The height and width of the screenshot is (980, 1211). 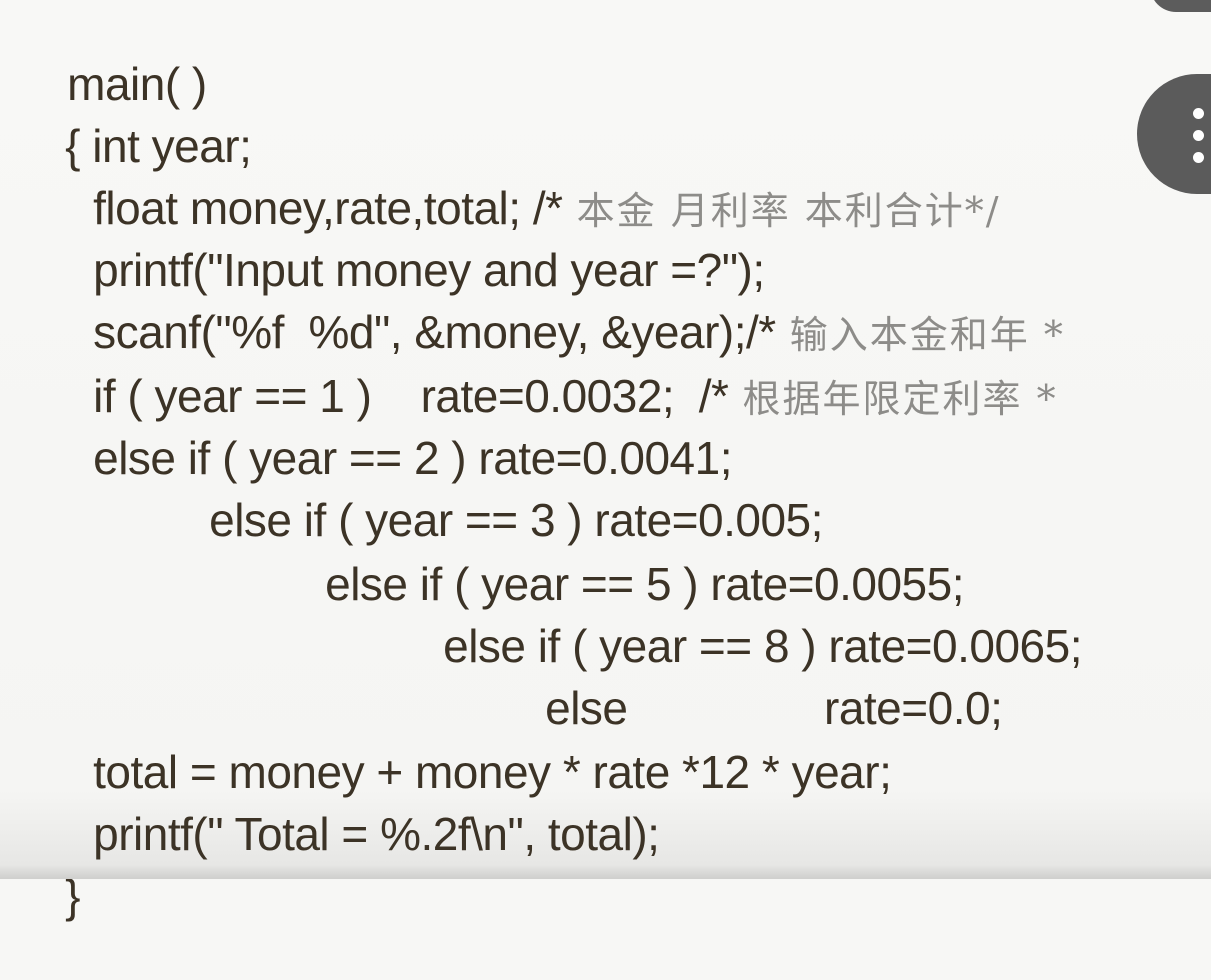 I want to click on code-line-8: else if ( year == 3 ) rate=0.005;, so click(x=491, y=491).